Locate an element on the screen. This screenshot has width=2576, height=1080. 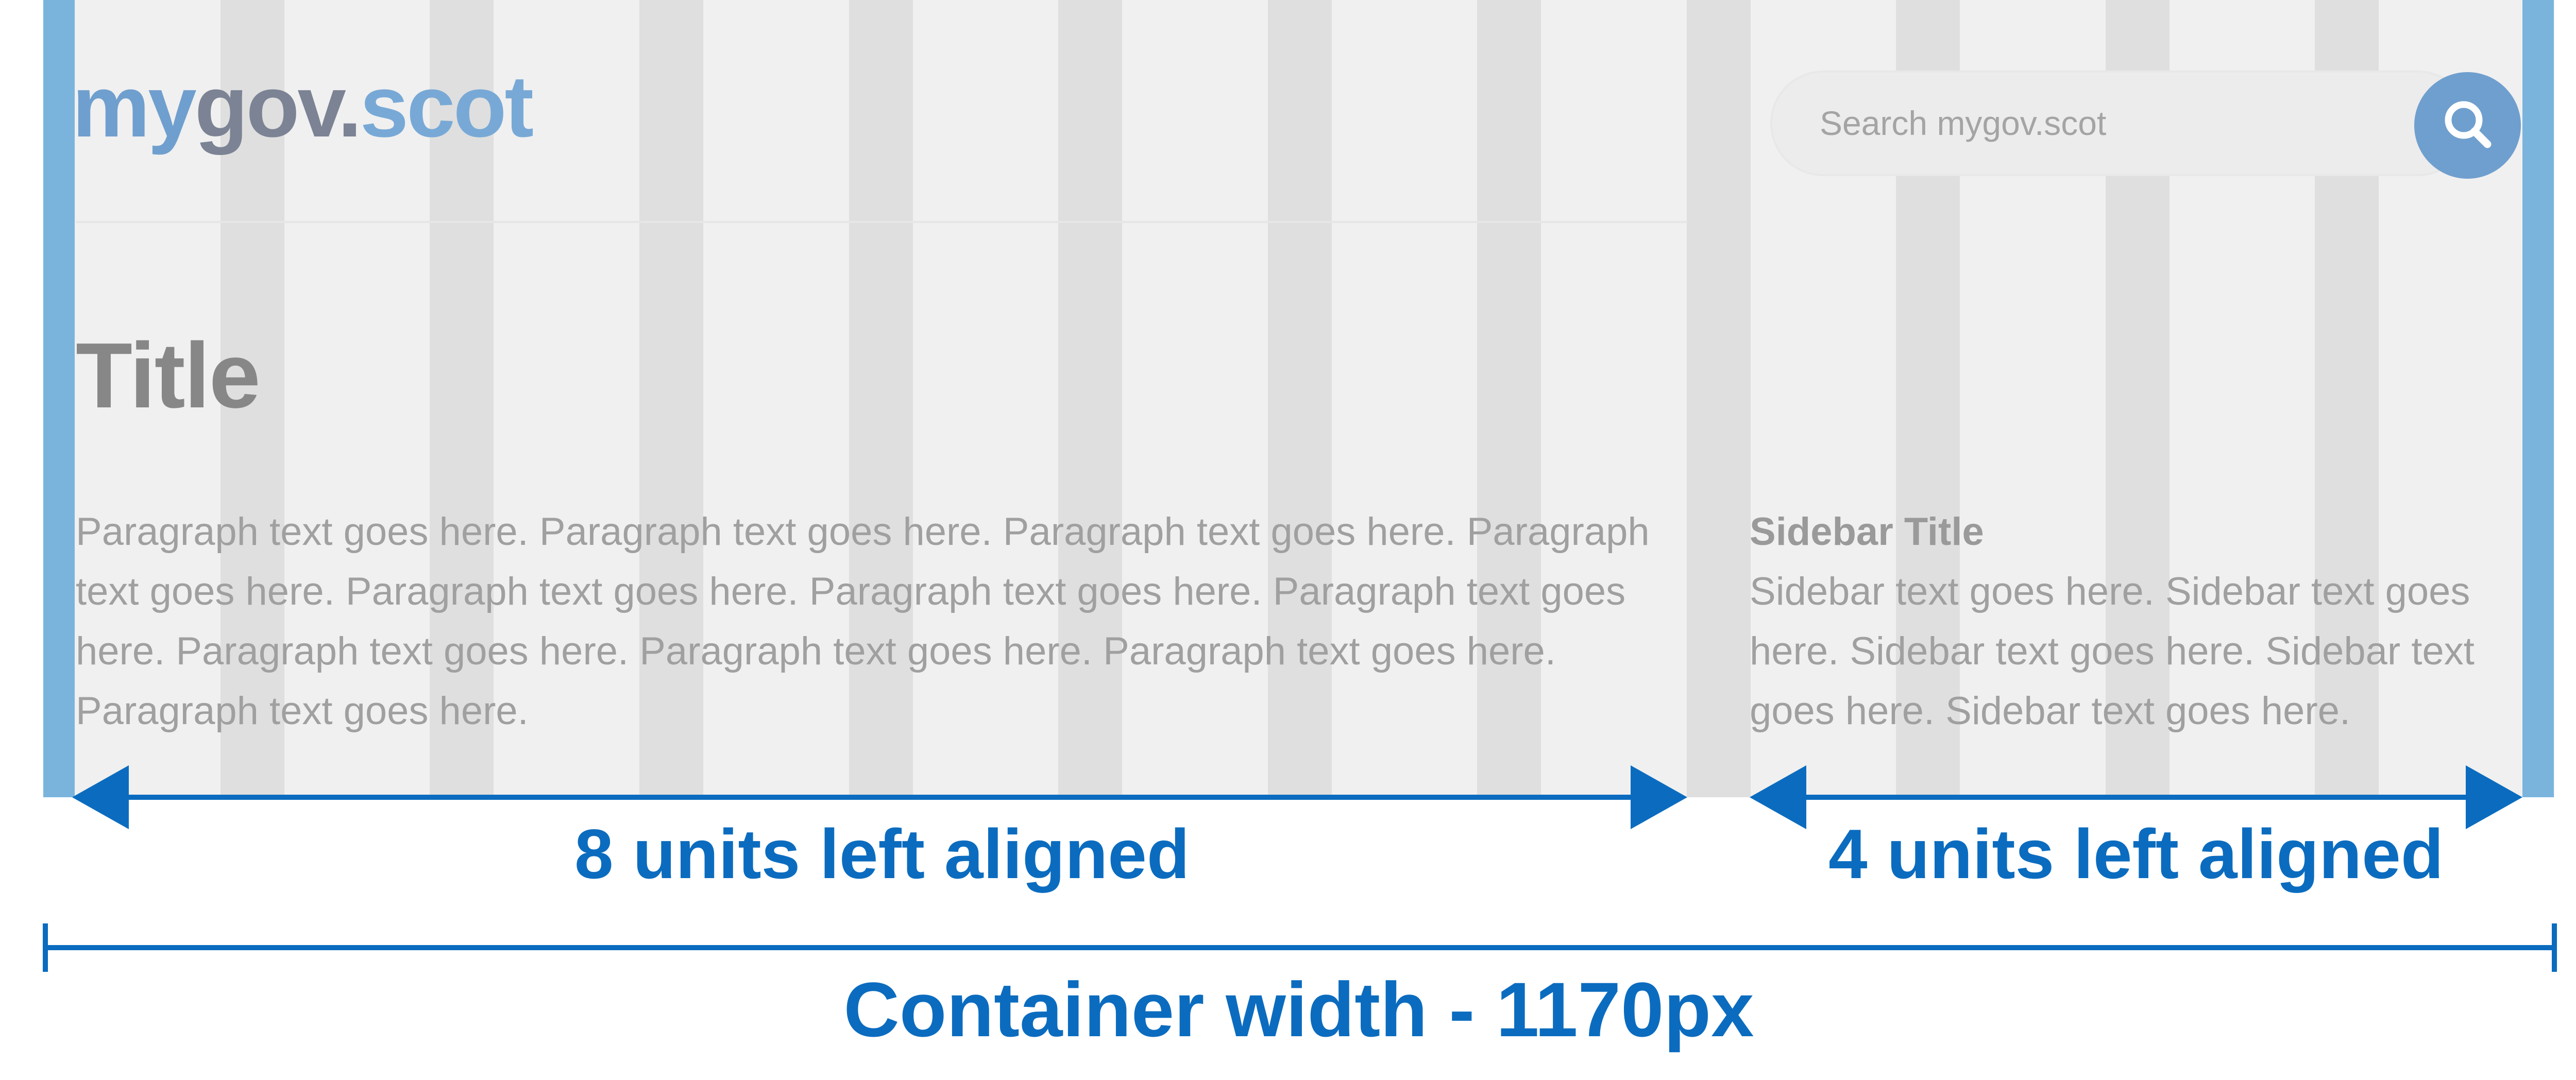
sidebar-column-annotation: 4 units left aligned is located at coordinates (2136, 854).